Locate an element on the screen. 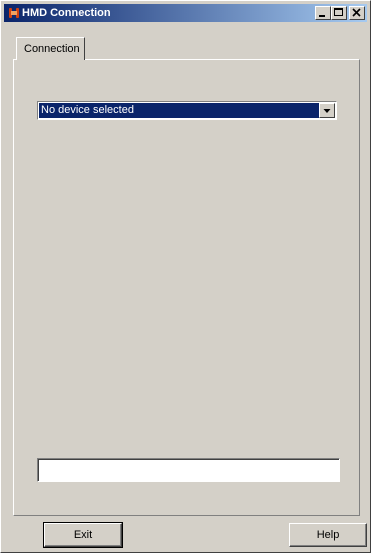  close-button is located at coordinates (357, 13).